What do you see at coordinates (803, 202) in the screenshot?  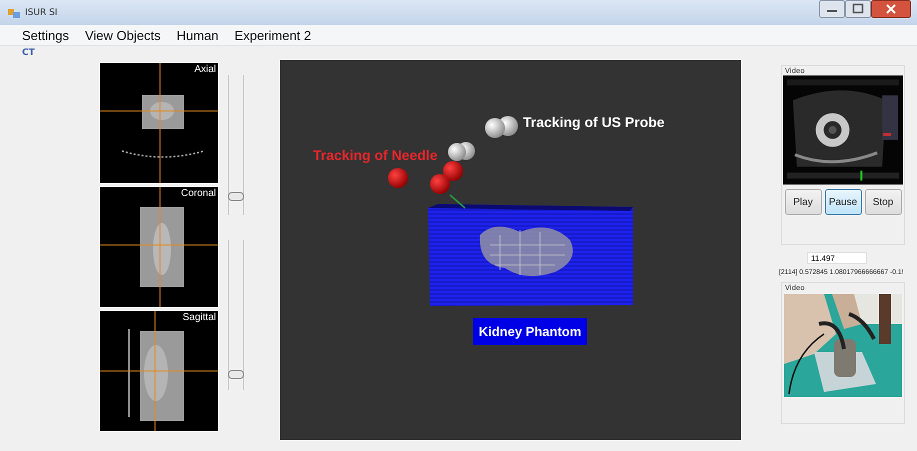 I see `playback-button: Play` at bounding box center [803, 202].